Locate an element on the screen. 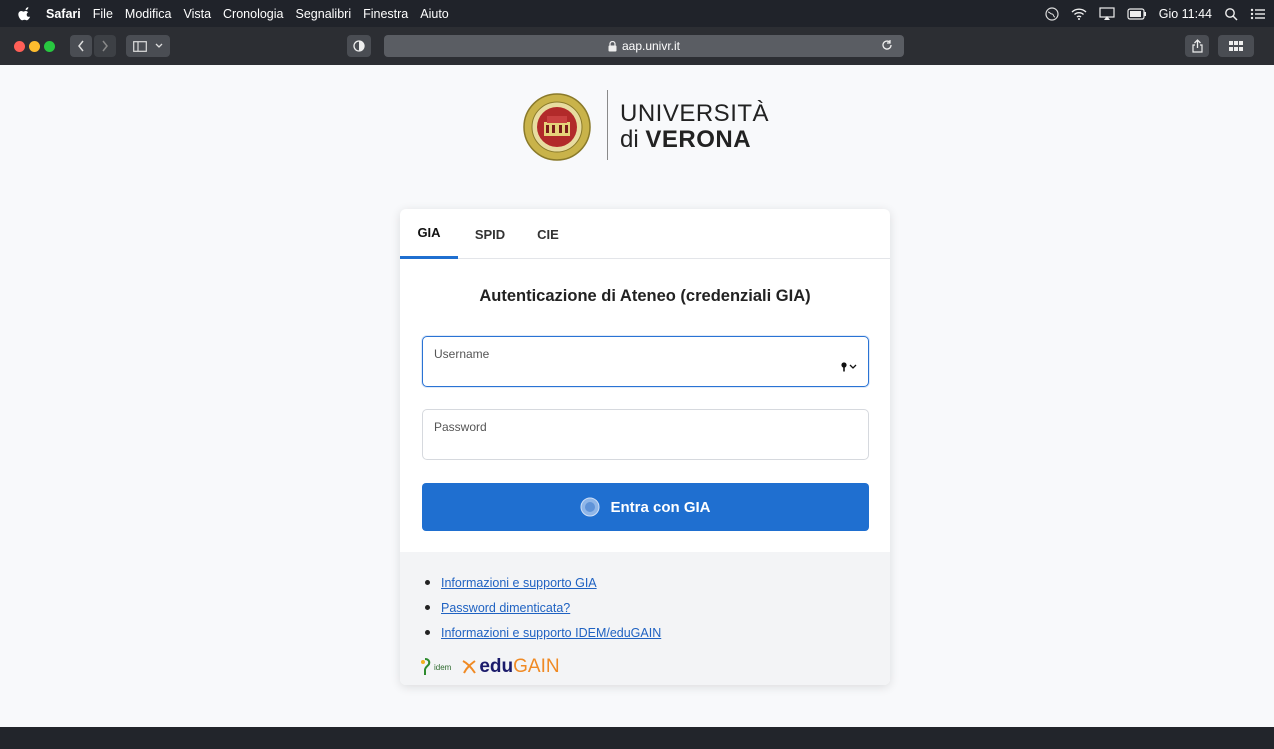 This screenshot has height=749, width=1274. logo-text-universita: UNIVERSITÀ is located at coordinates (695, 113).